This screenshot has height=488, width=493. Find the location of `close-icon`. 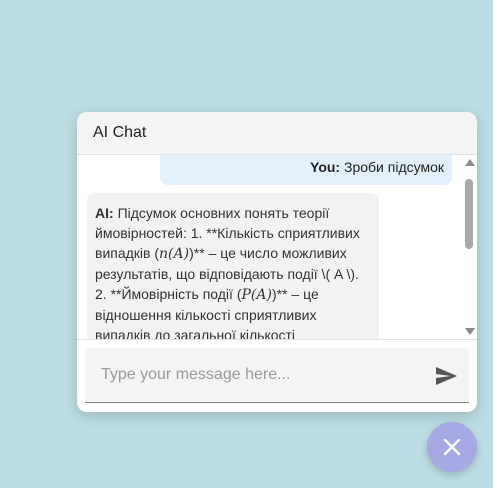

close-icon is located at coordinates (452, 447).